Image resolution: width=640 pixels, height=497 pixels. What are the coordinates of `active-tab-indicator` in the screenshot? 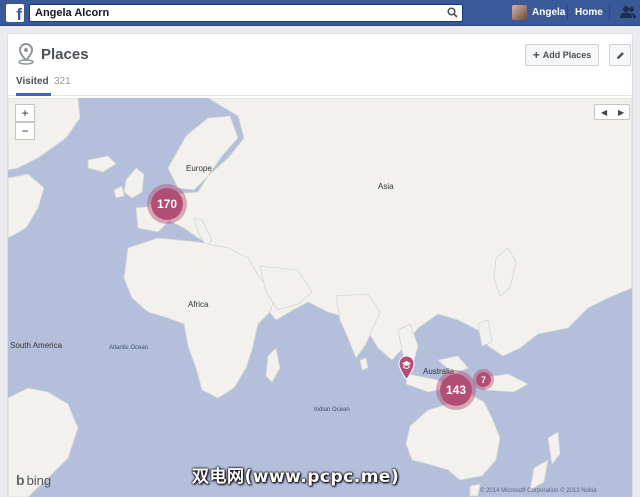 It's located at (33, 94).